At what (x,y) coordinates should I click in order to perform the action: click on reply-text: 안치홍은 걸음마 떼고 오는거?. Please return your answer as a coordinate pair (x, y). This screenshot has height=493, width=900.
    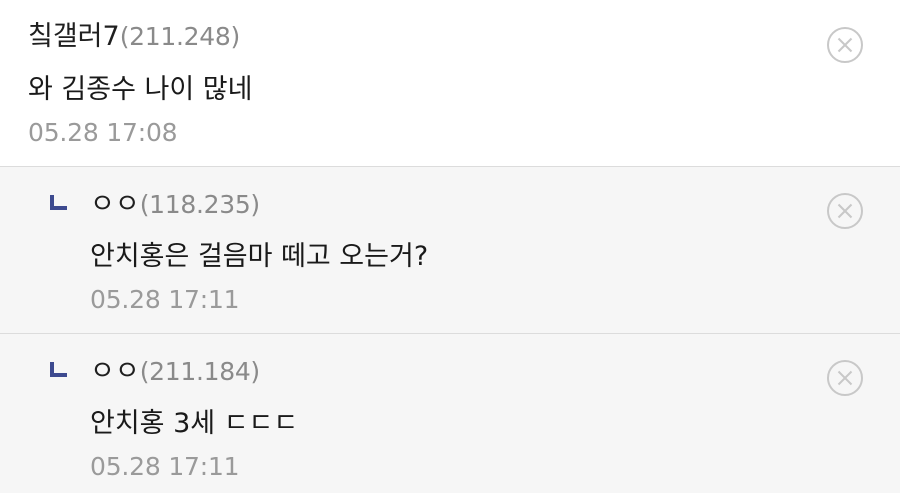
    Looking at the image, I should click on (259, 256).